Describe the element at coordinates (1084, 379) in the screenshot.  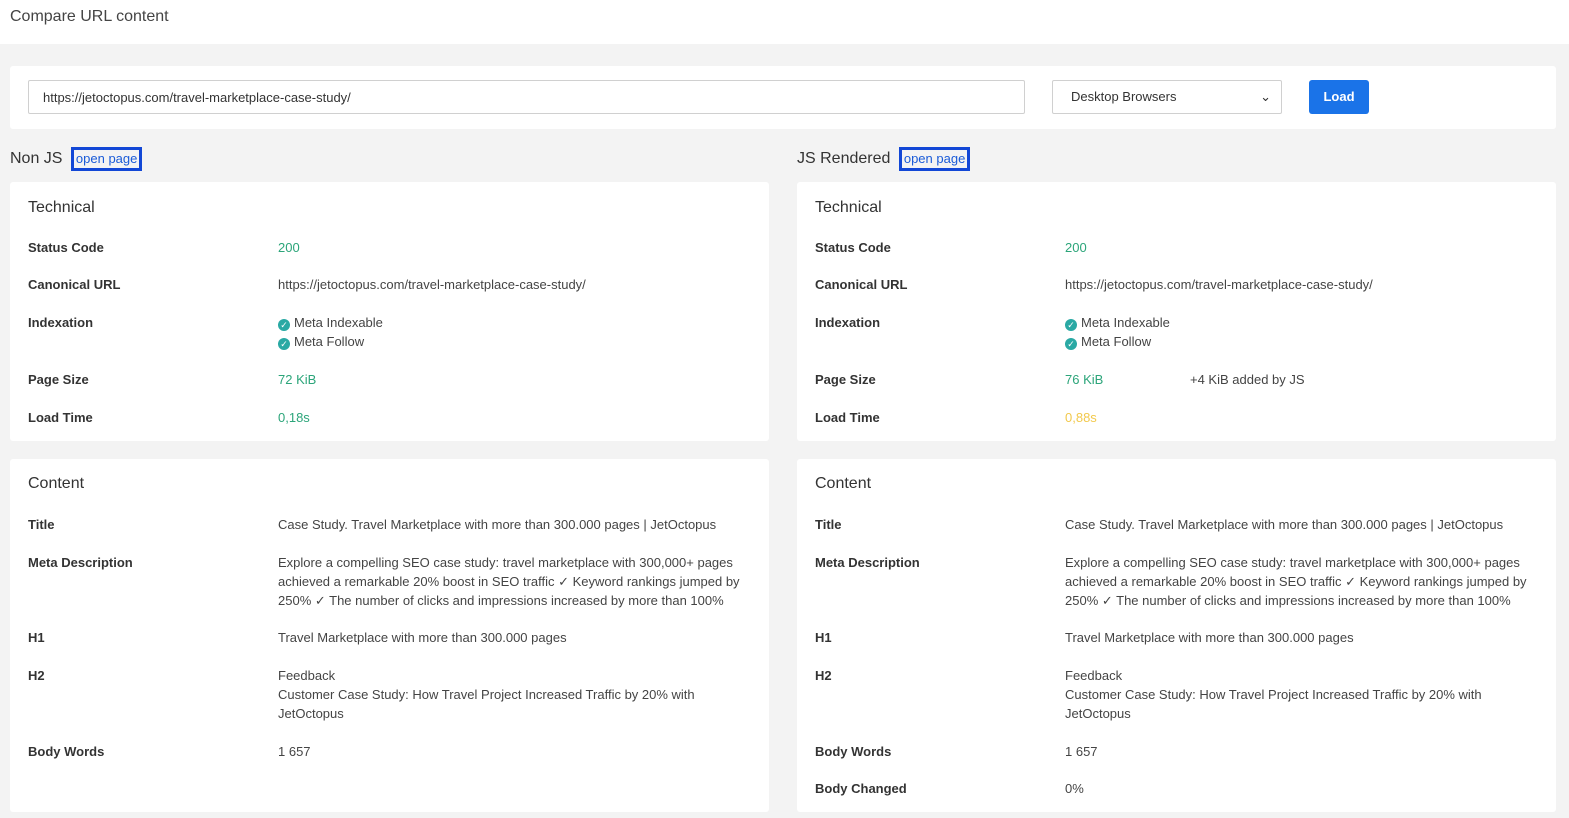
I see `page-size-value: 76 KiB` at that location.